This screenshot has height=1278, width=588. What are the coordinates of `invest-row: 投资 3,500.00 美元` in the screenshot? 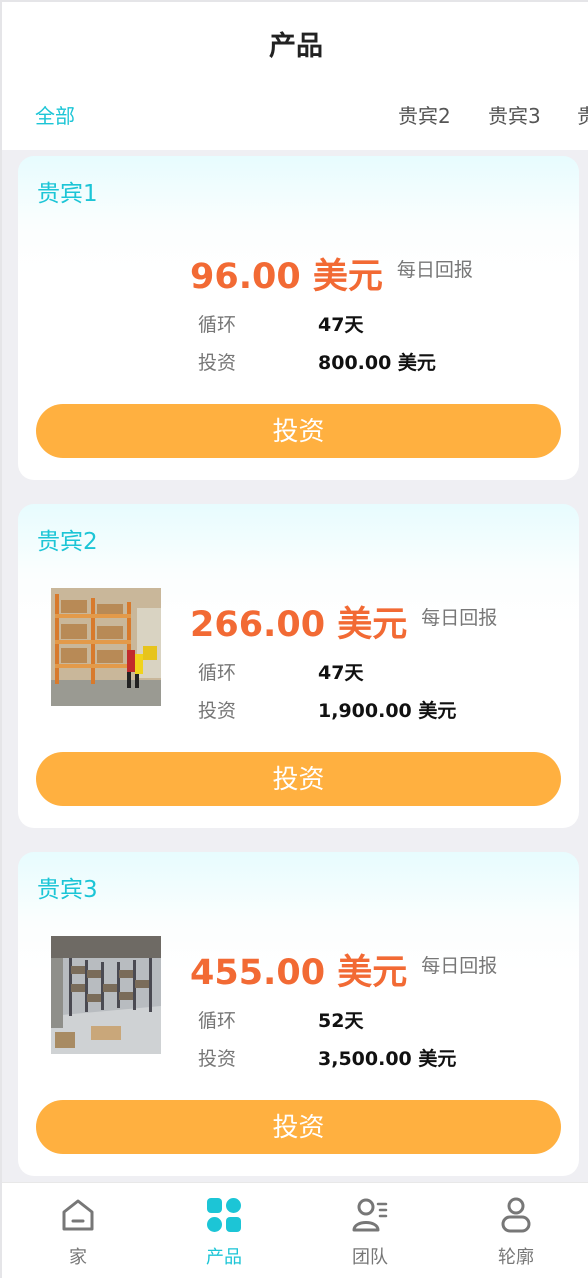 It's located at (327, 1057).